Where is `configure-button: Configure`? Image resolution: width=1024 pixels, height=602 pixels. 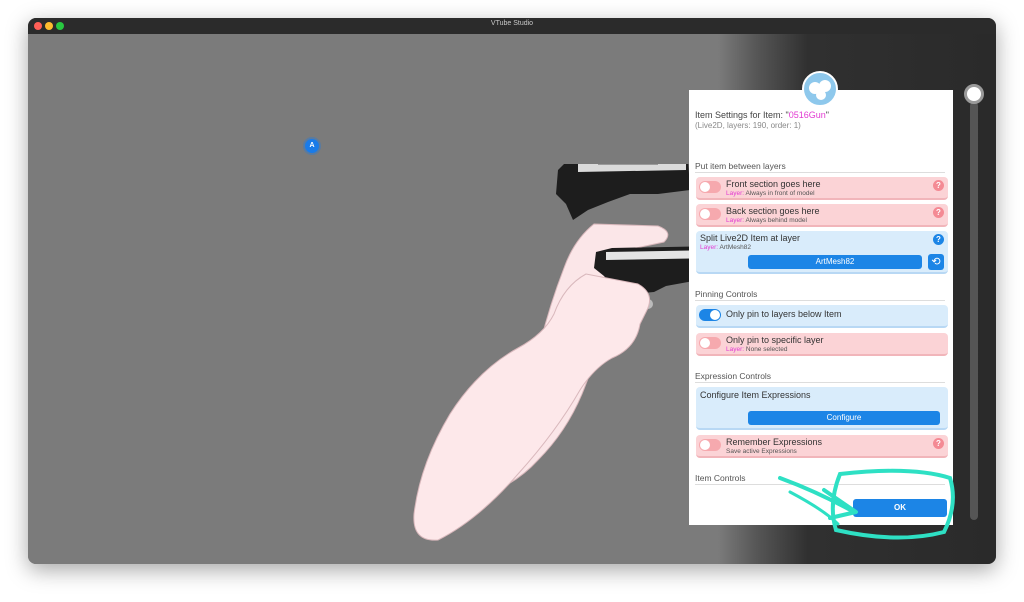
configure-button: Configure is located at coordinates (844, 418).